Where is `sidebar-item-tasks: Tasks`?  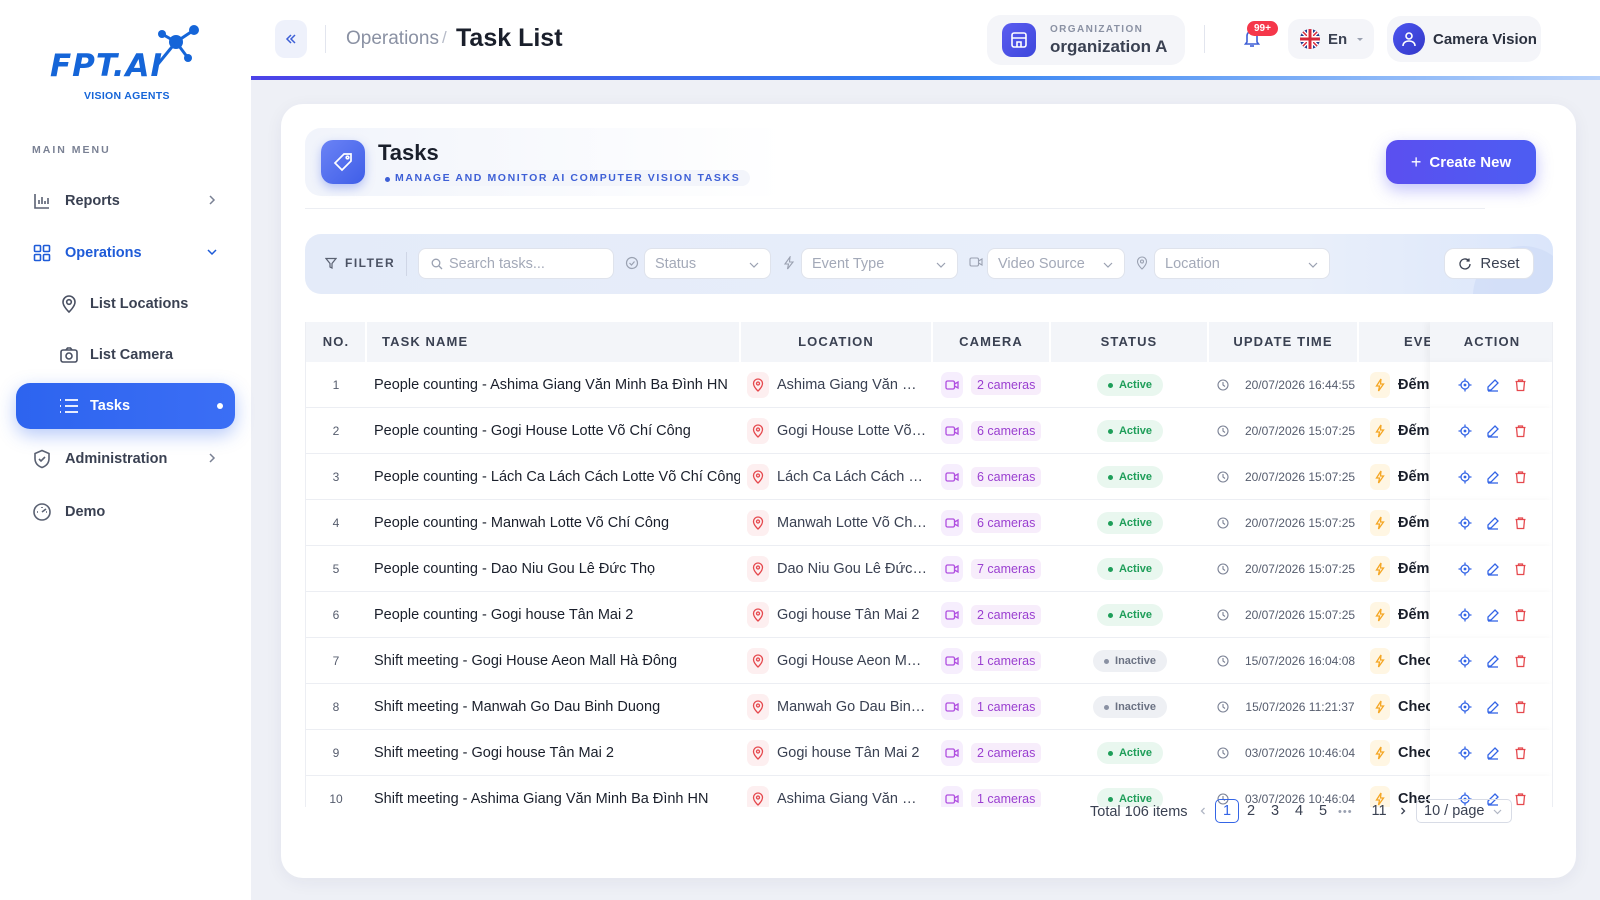 sidebar-item-tasks: Tasks is located at coordinates (125, 406).